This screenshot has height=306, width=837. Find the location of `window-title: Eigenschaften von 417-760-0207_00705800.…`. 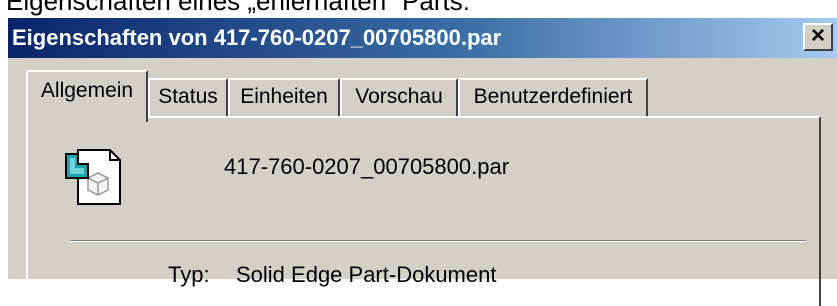

window-title: Eigenschaften von 417-760-0207_00705800.… is located at coordinates (257, 37).